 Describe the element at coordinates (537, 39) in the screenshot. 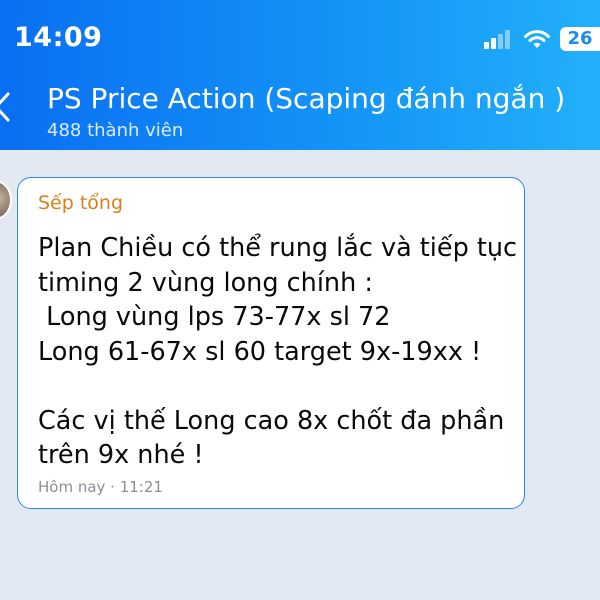

I see `wifi-icon` at that location.